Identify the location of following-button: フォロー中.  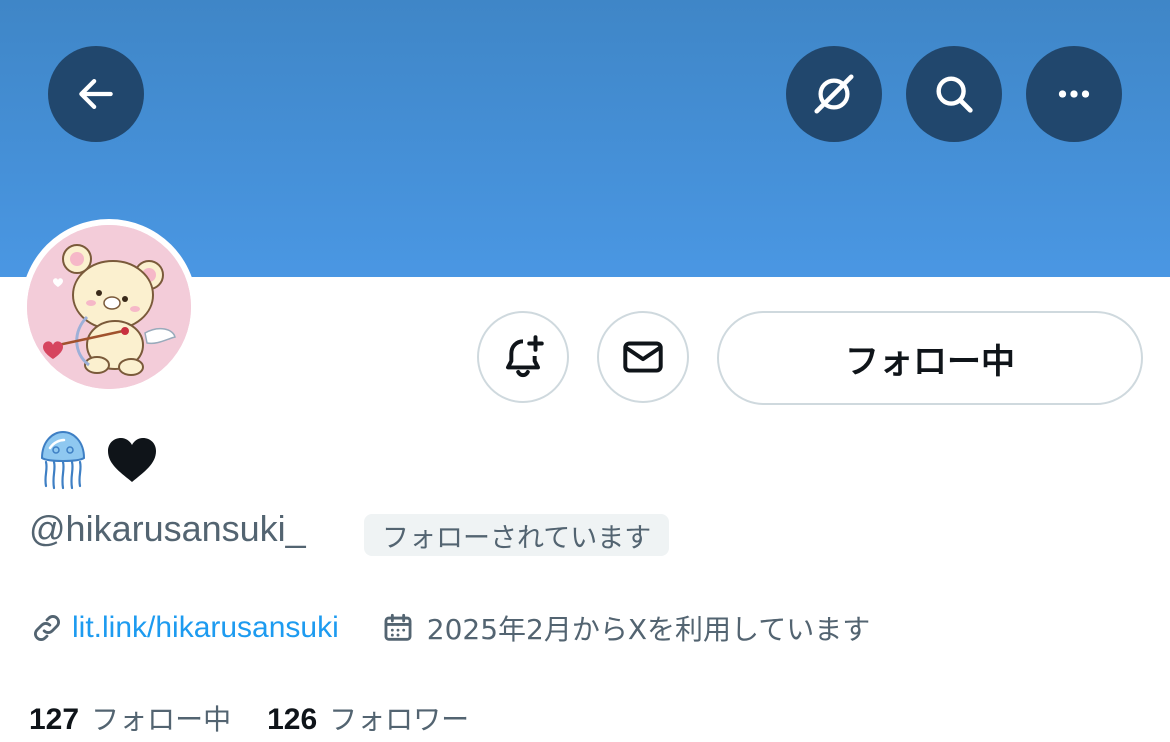
(930, 358).